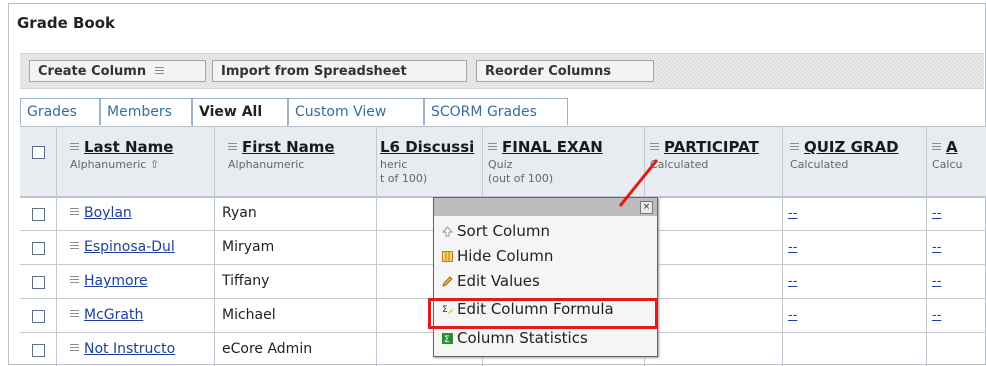 The image size is (986, 366). I want to click on last-name-link: Espinosa-Dul, so click(122, 247).